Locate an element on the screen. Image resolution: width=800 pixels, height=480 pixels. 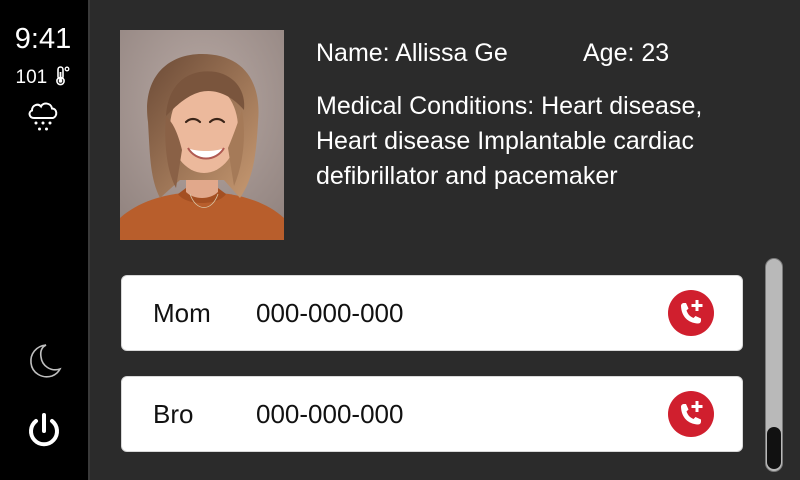
contact-name: Bro is located at coordinates (173, 414).